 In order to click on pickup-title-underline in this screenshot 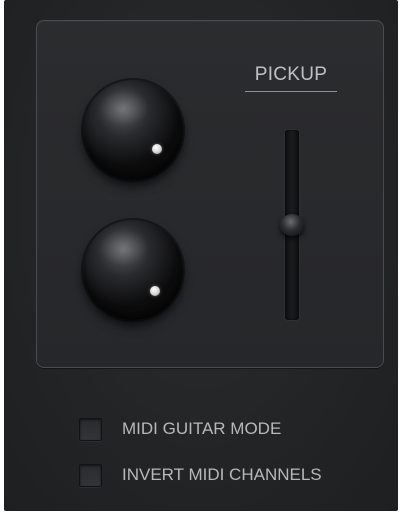, I will do `click(291, 91)`.